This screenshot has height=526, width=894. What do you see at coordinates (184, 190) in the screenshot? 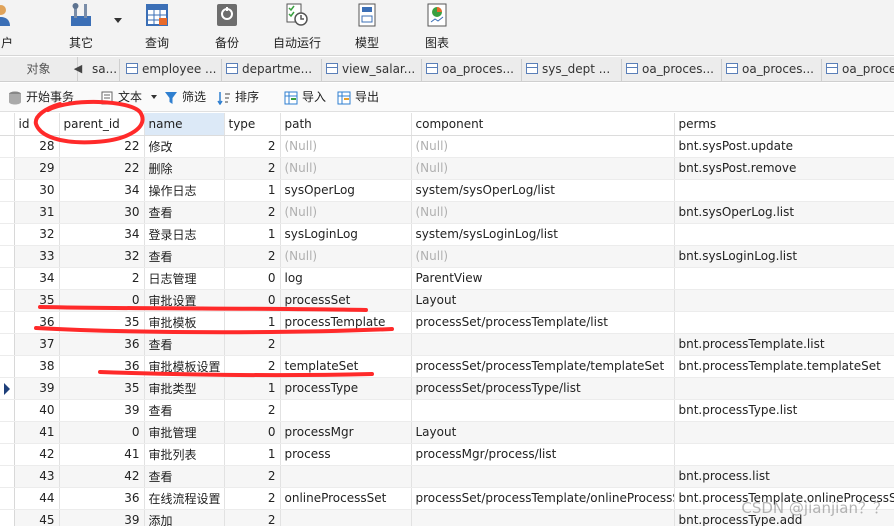
I see `cell-name: 操作日志` at bounding box center [184, 190].